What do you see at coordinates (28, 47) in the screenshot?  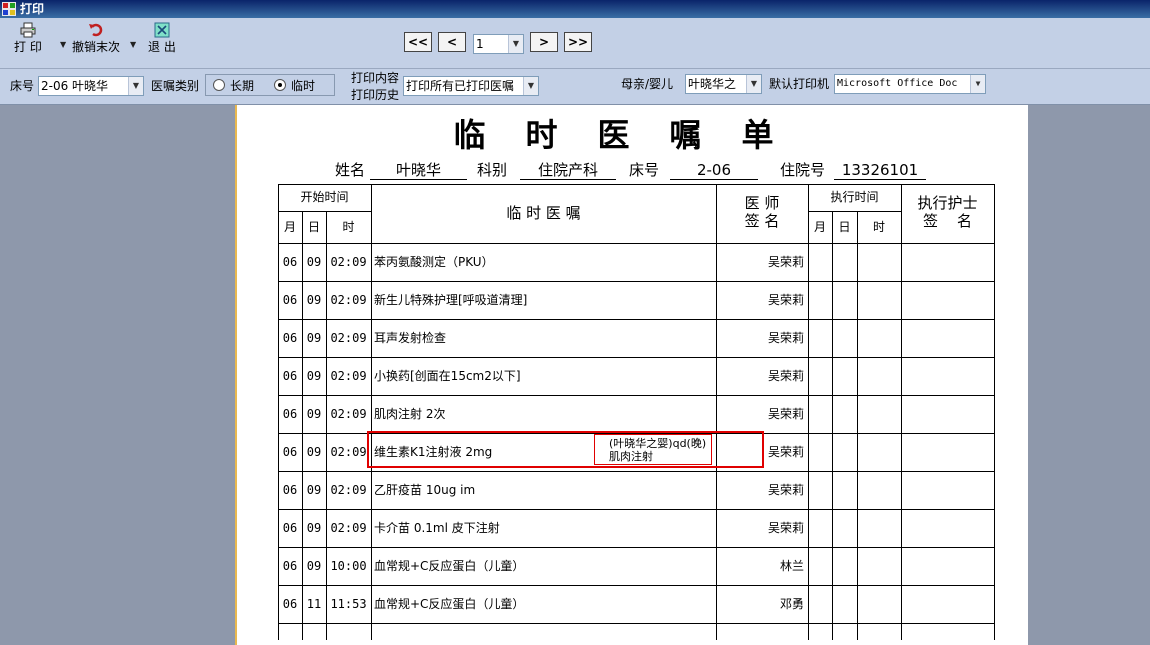 I see `print-button-label: 打 印` at bounding box center [28, 47].